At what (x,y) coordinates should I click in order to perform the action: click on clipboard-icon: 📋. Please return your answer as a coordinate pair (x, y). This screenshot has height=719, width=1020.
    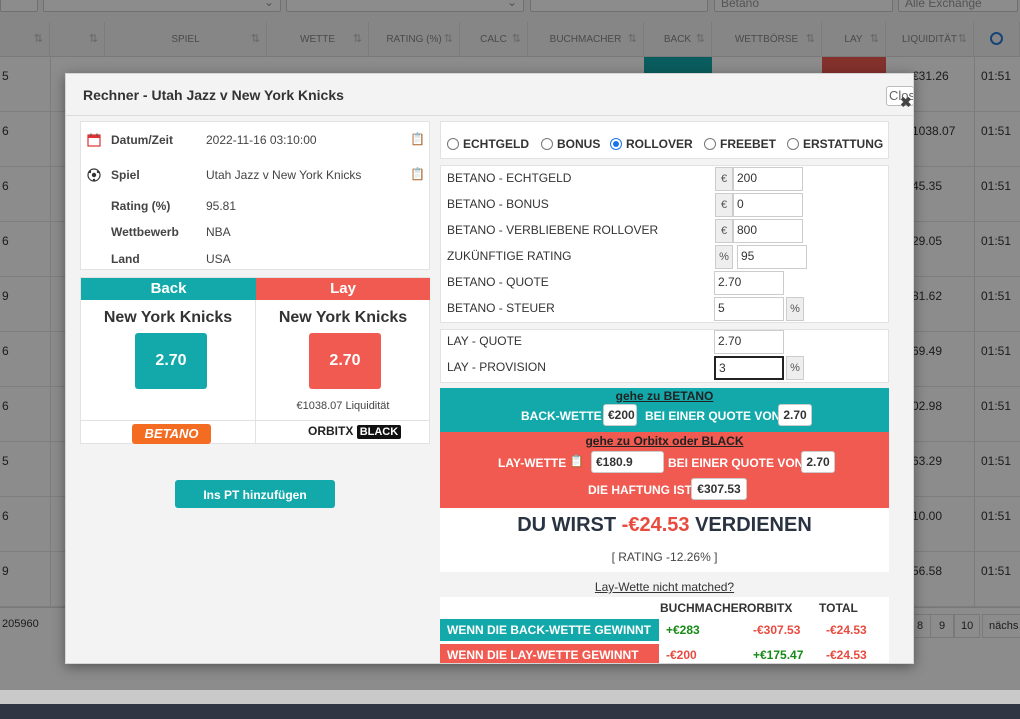
    Looking at the image, I should click on (576, 461).